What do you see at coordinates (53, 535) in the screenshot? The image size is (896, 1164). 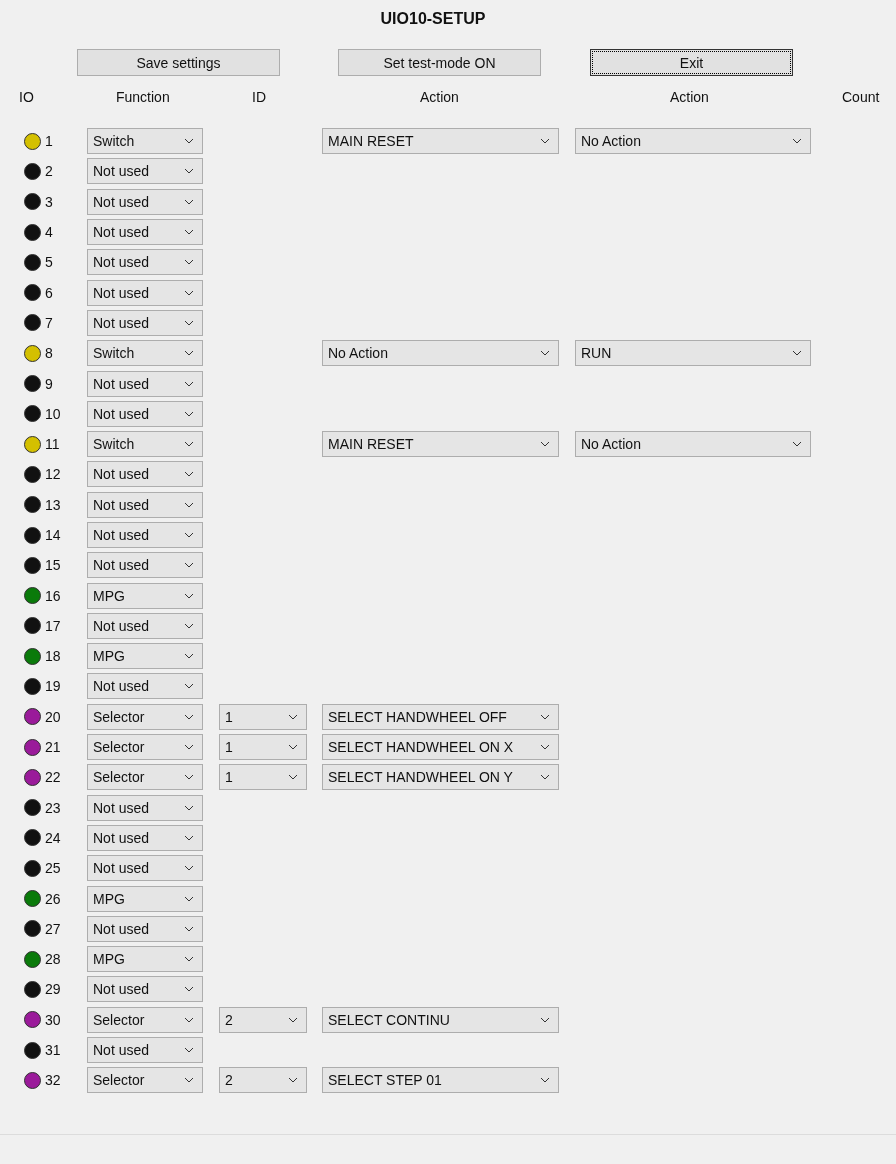 I see `io-number: 14` at bounding box center [53, 535].